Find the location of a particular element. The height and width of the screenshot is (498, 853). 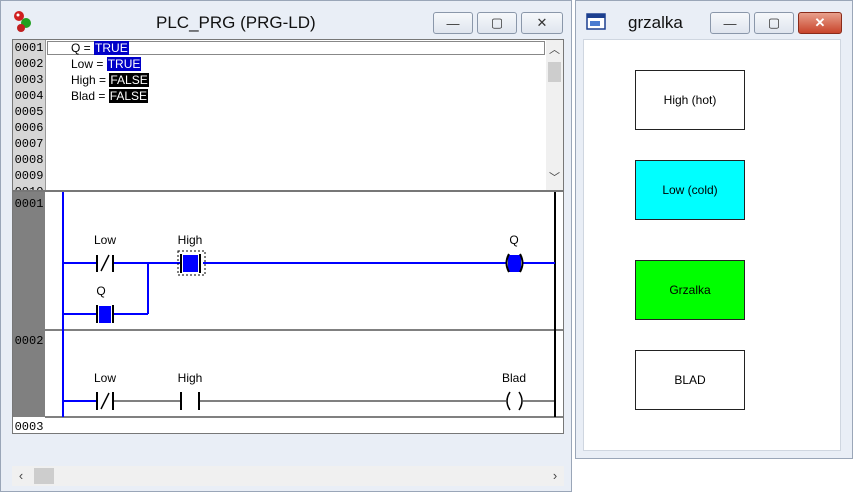

decl-line-blad: Blad = FALSE is located at coordinates (110, 96).